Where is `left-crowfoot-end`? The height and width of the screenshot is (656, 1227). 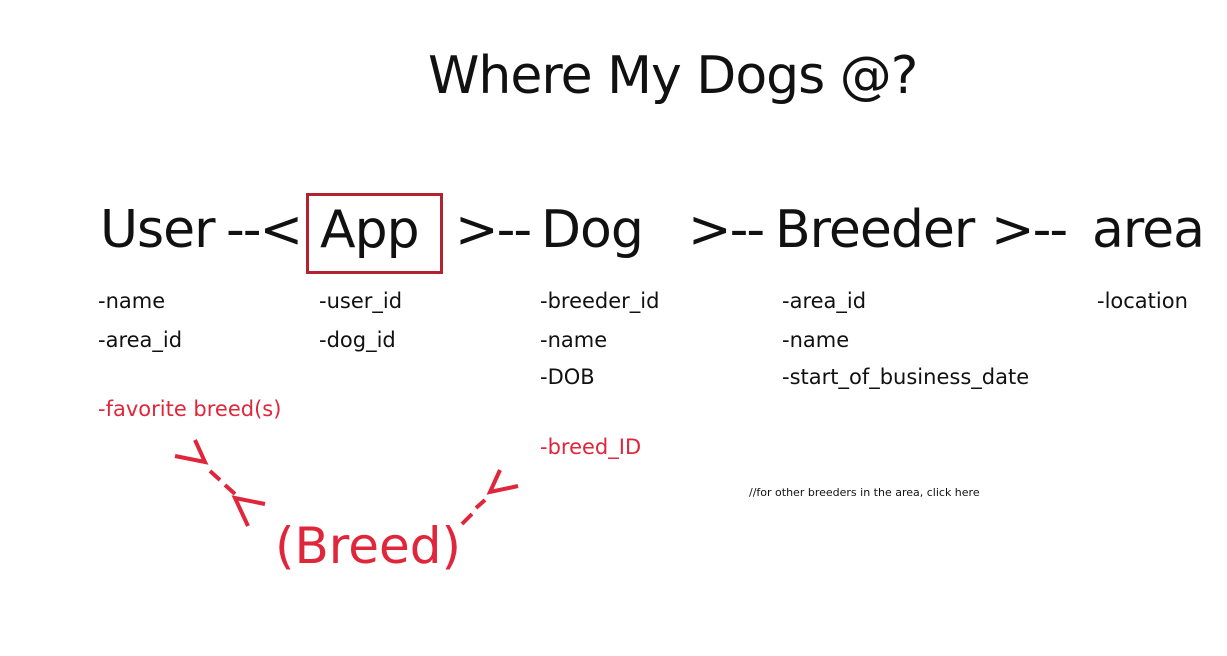 left-crowfoot-end is located at coordinates (248, 511).